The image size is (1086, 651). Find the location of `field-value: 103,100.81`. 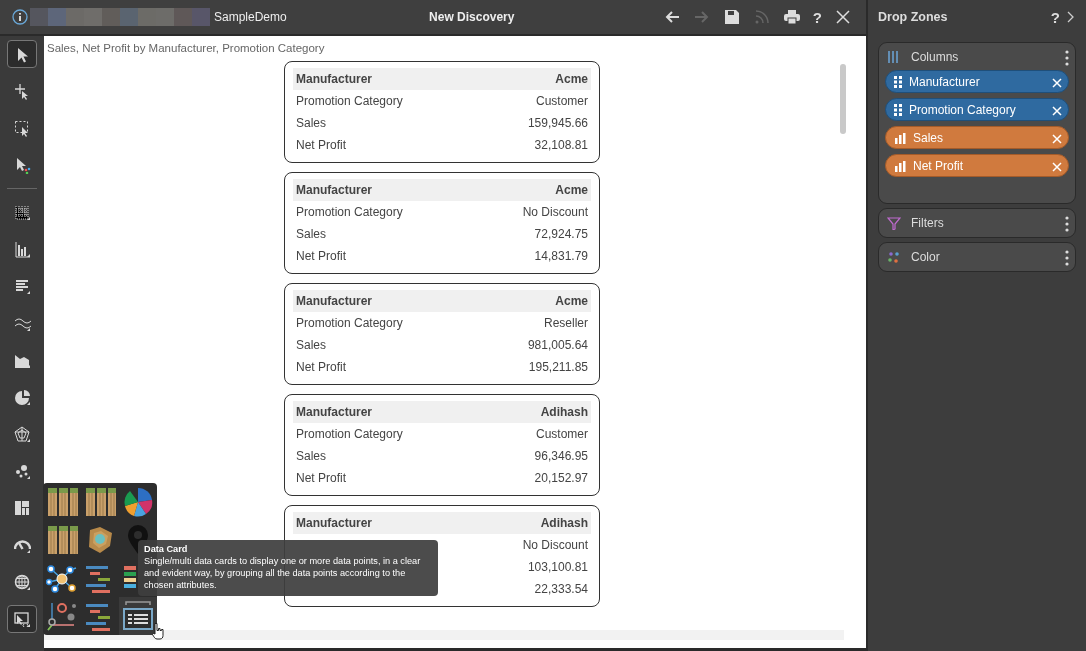

field-value: 103,100.81 is located at coordinates (557, 568).